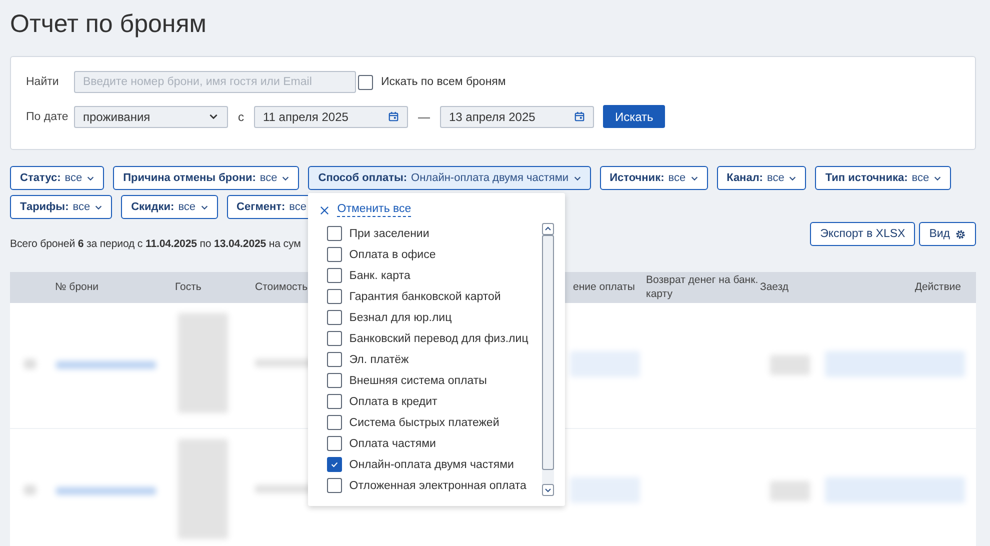 Image resolution: width=990 pixels, height=546 pixels. What do you see at coordinates (392, 254) in the screenshot?
I see `option-label: Оплата в офисе` at bounding box center [392, 254].